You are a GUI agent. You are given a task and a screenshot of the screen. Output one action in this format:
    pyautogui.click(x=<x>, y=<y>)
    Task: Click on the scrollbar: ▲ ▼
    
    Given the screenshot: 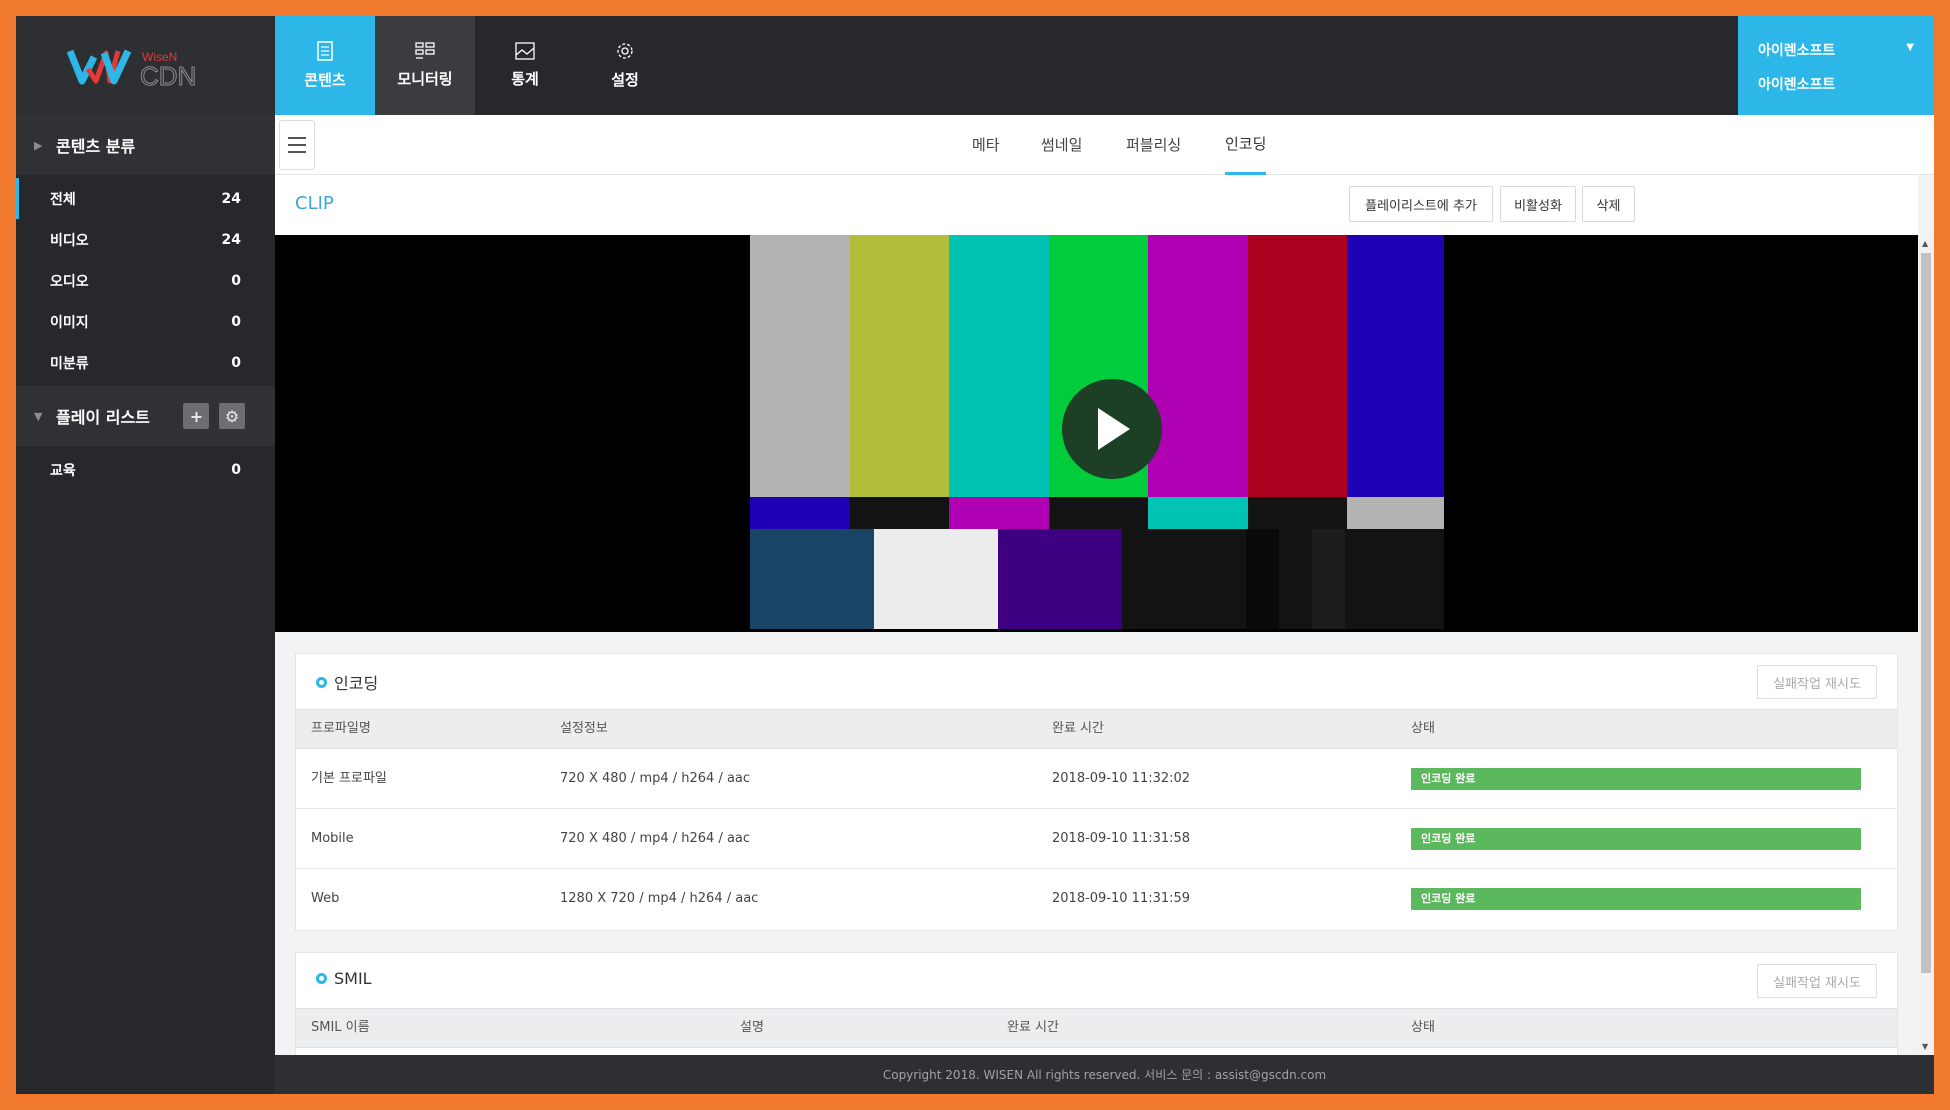 What is the action you would take?
    pyautogui.click(x=1926, y=645)
    